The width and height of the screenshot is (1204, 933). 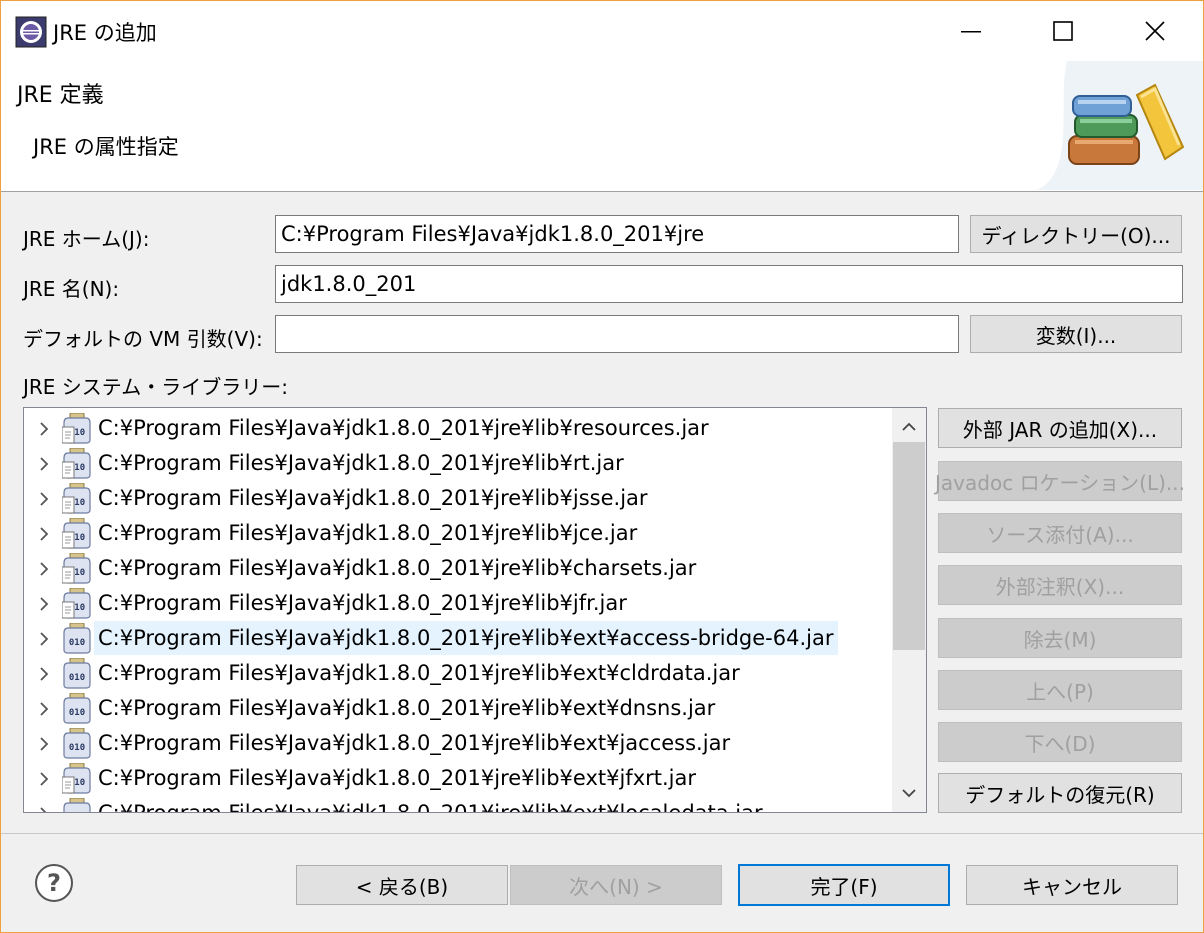 I want to click on minimize-icon, so click(x=971, y=32).